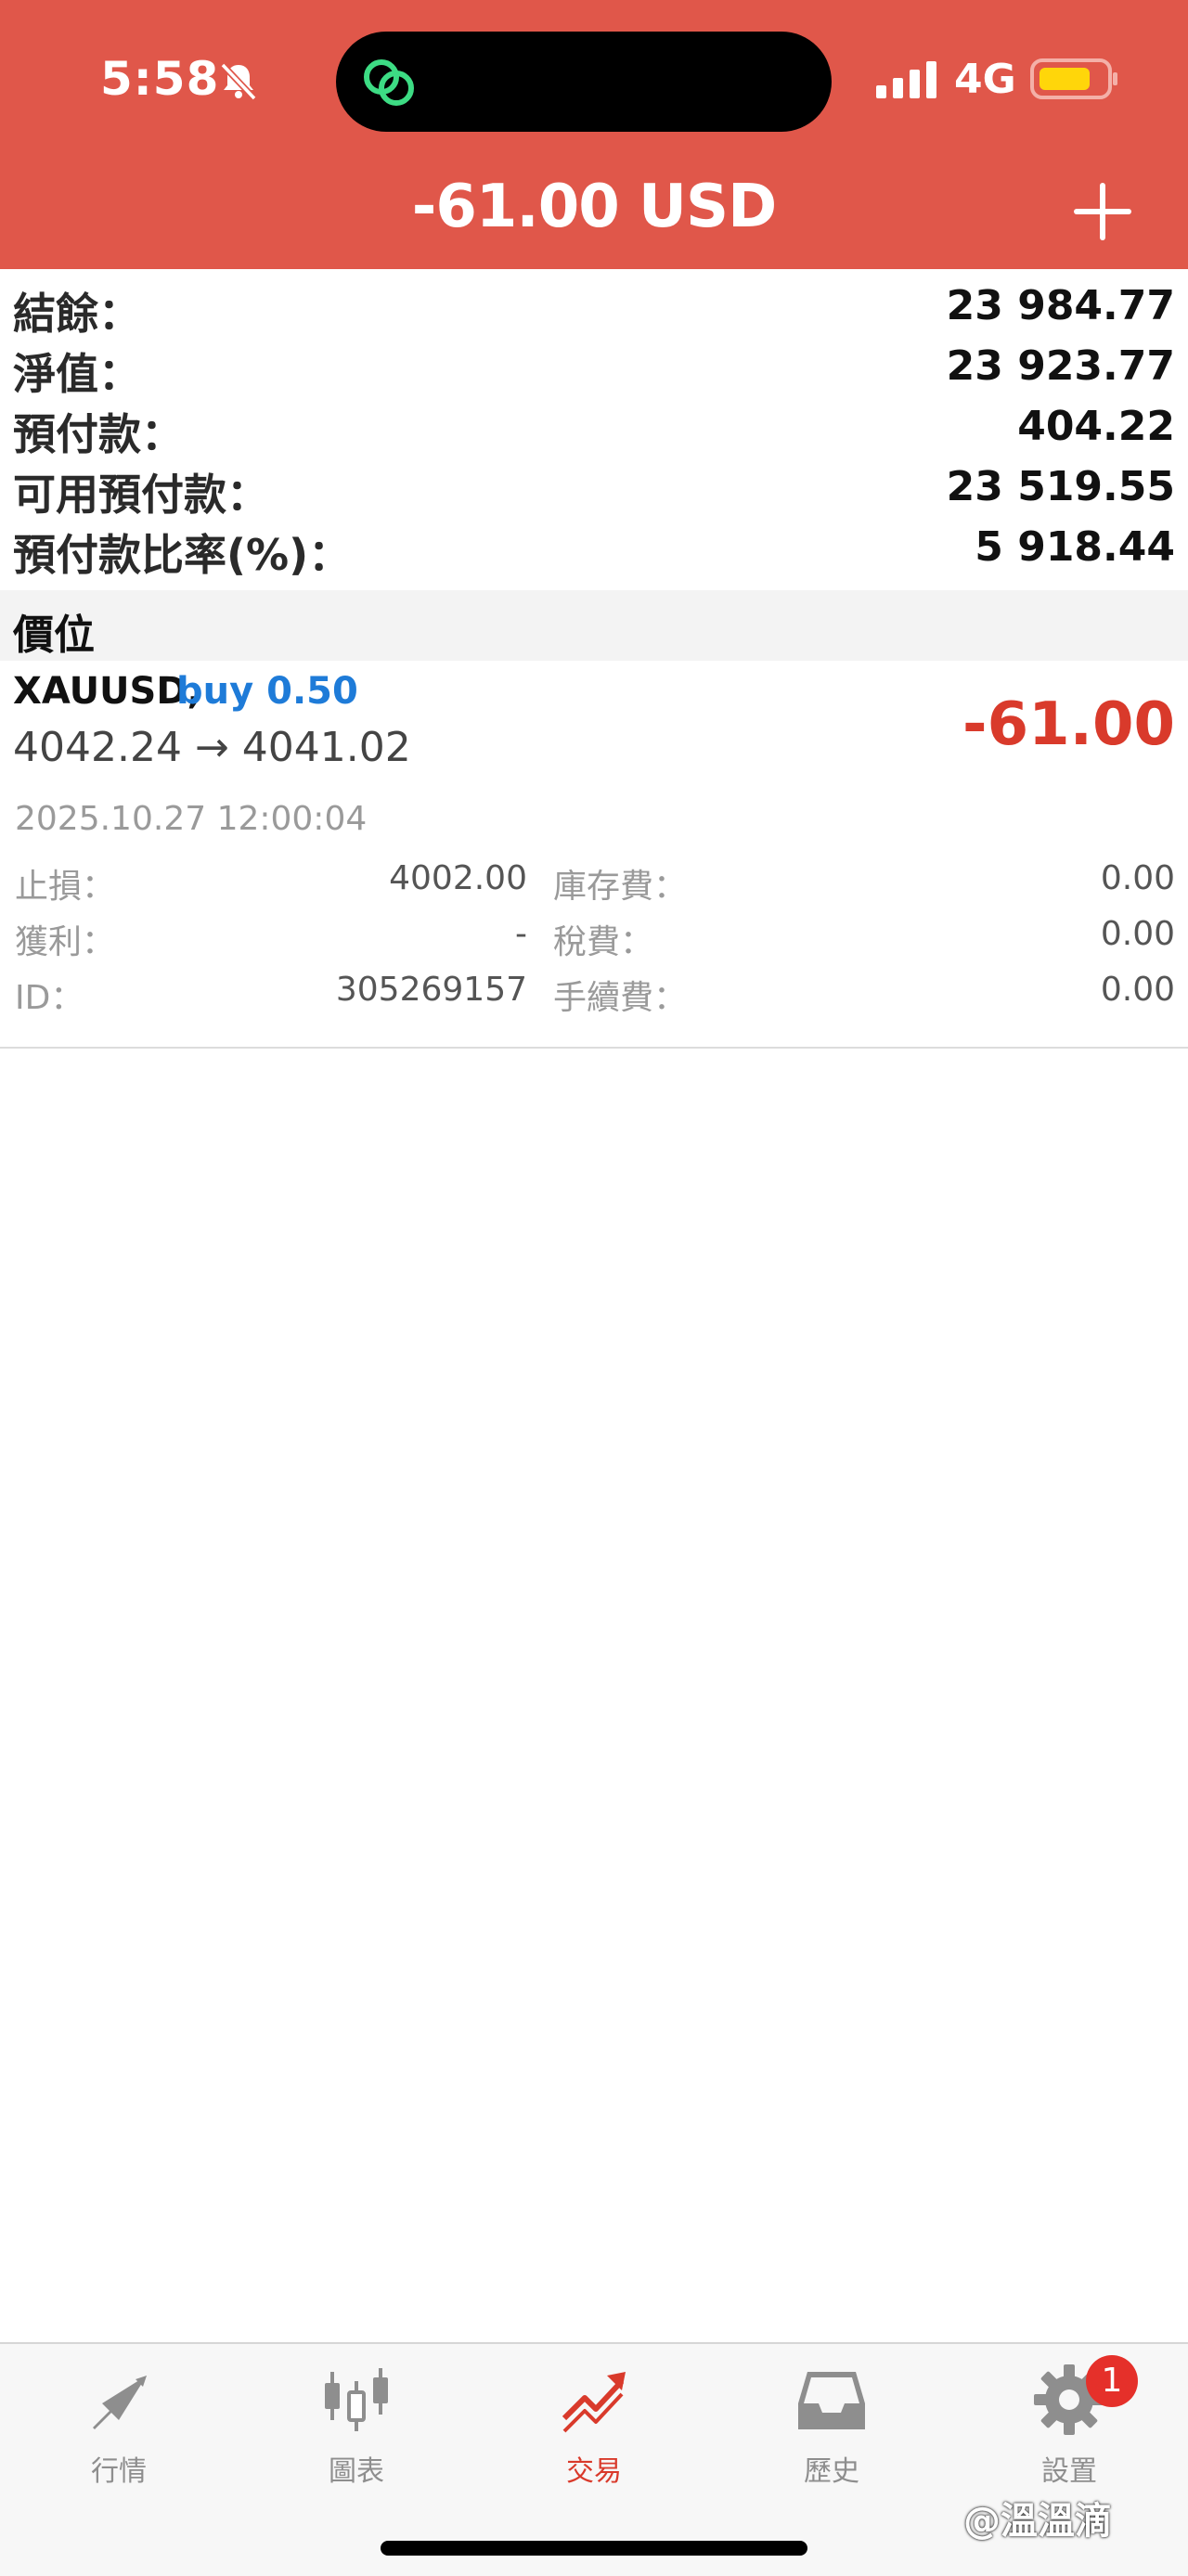 The width and height of the screenshot is (1188, 2576). What do you see at coordinates (49, 998) in the screenshot?
I see `id-label: ID：` at bounding box center [49, 998].